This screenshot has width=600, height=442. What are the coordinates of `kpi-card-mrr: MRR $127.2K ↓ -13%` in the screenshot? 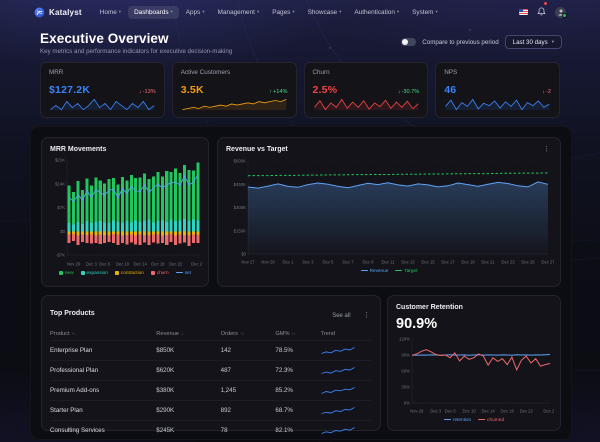 It's located at (102, 90).